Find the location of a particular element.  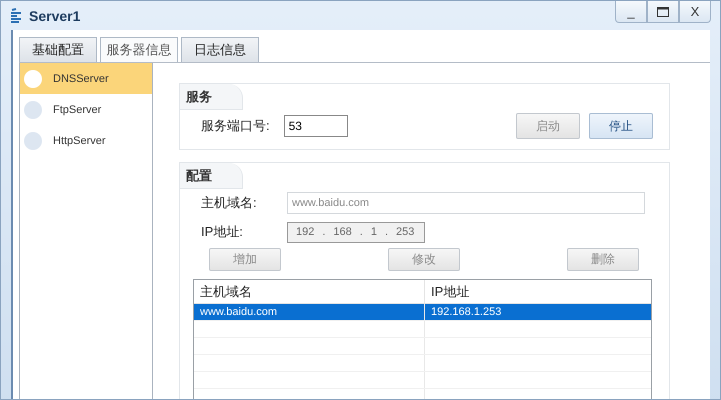

ip-field: 192 . 168 . 1 . 253 is located at coordinates (356, 232).